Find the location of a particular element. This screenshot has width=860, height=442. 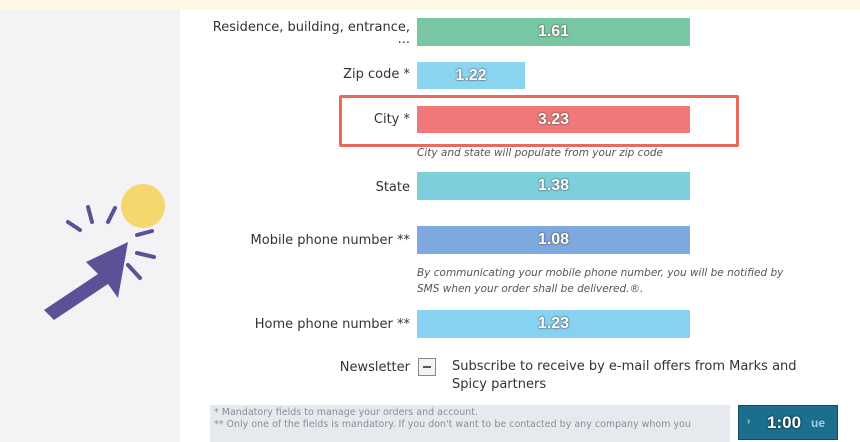

residence-value: 1.61 is located at coordinates (553, 31).